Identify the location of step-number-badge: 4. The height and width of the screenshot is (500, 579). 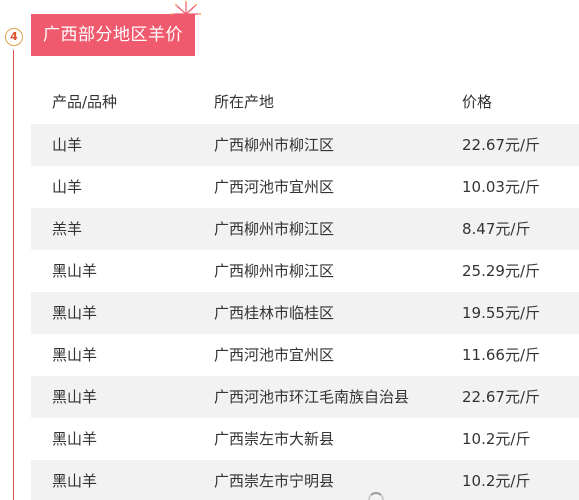
(14, 37).